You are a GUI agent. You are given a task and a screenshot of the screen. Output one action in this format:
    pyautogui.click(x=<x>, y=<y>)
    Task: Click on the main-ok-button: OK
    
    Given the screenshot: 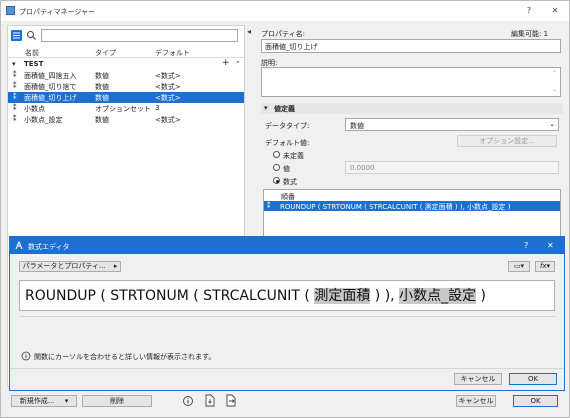 What is the action you would take?
    pyautogui.click(x=535, y=401)
    